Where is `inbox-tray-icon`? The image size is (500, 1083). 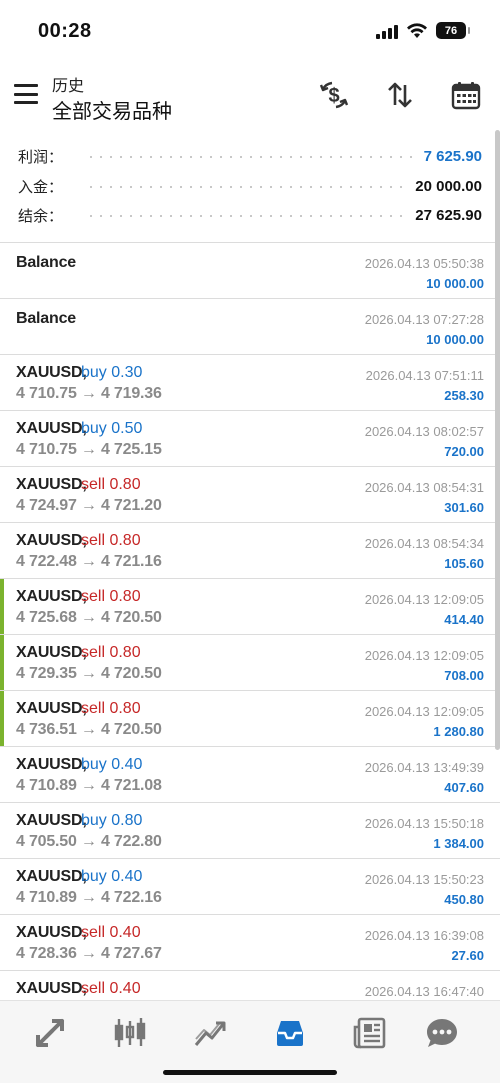
inbox-tray-icon is located at coordinates (290, 1033).